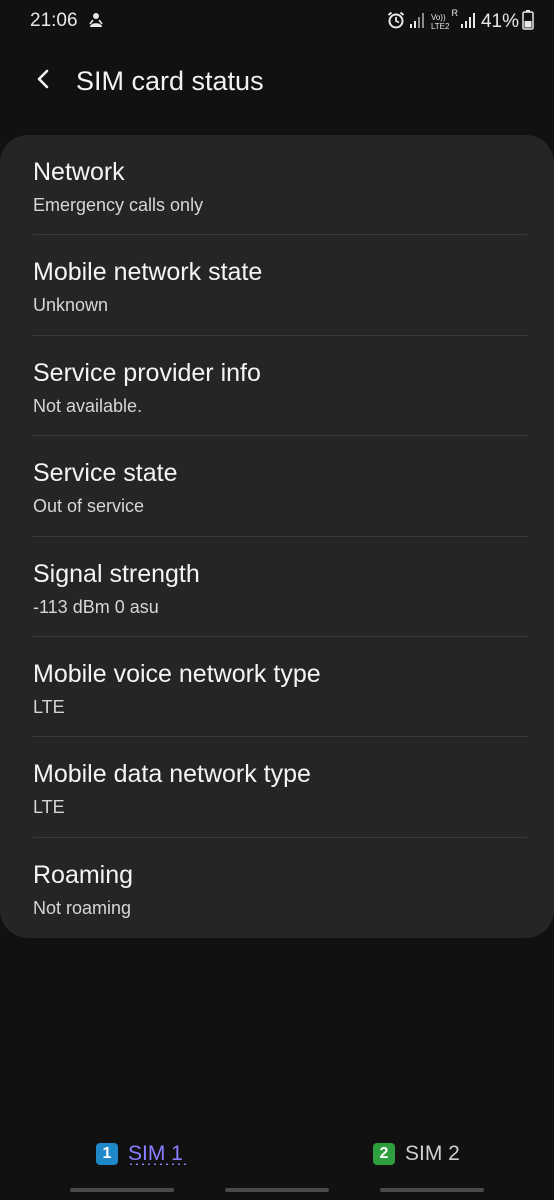  What do you see at coordinates (454, 13) in the screenshot?
I see `roaming-indicator: R` at bounding box center [454, 13].